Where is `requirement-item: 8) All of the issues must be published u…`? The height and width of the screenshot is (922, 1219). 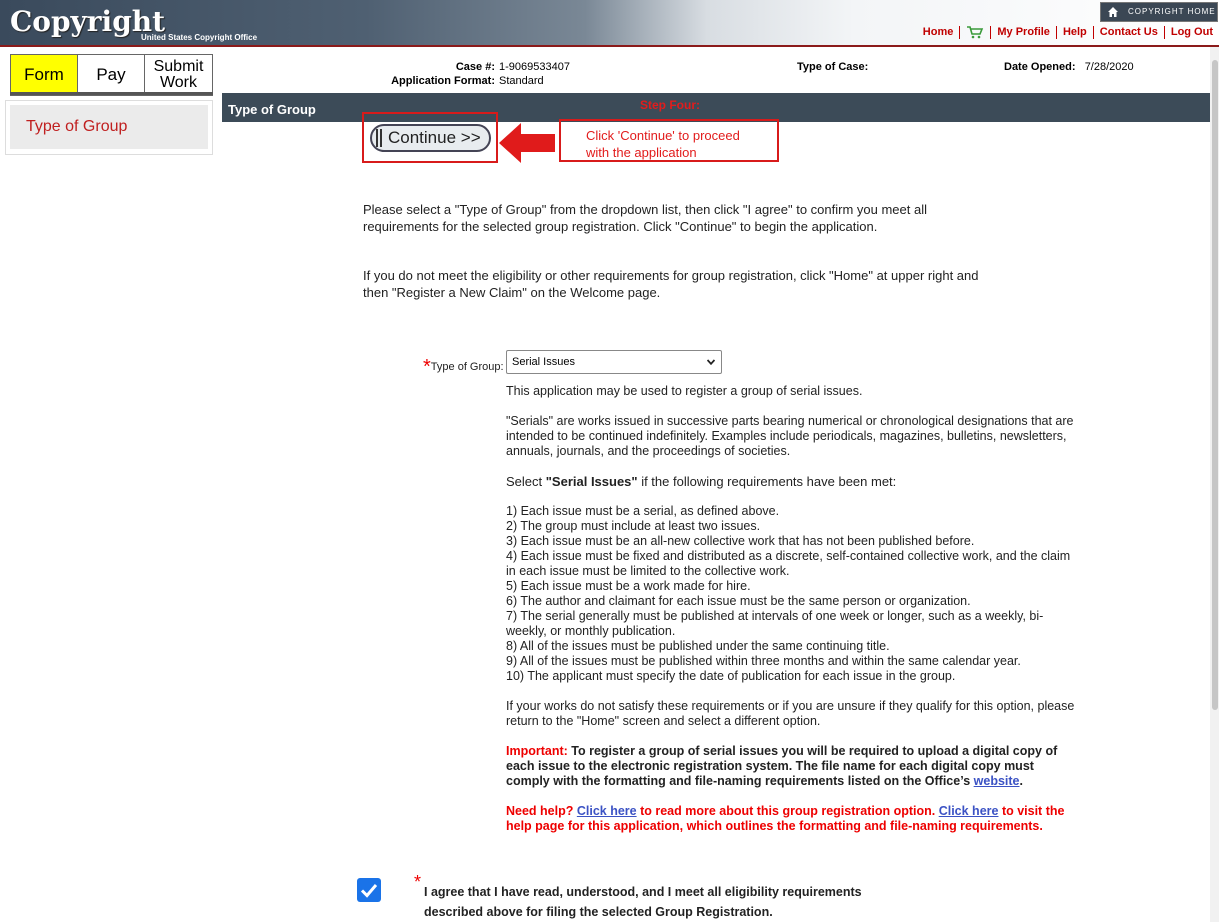 requirement-item: 8) All of the issues must be published u… is located at coordinates (698, 646).